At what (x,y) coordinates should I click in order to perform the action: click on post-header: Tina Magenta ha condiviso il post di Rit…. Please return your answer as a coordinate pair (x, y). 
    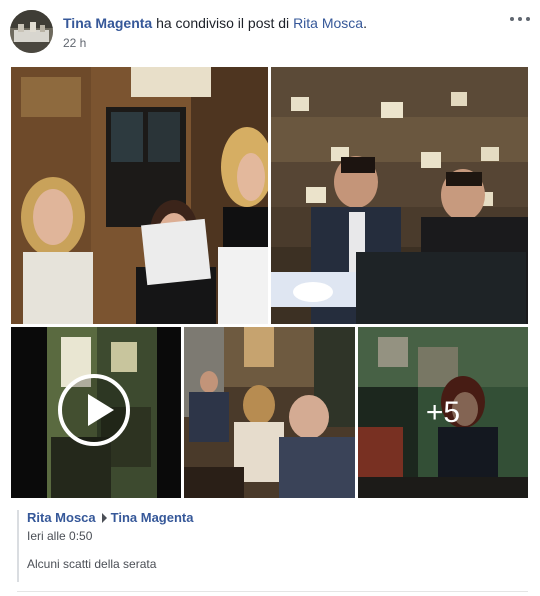
    Looking at the image, I should click on (270, 32).